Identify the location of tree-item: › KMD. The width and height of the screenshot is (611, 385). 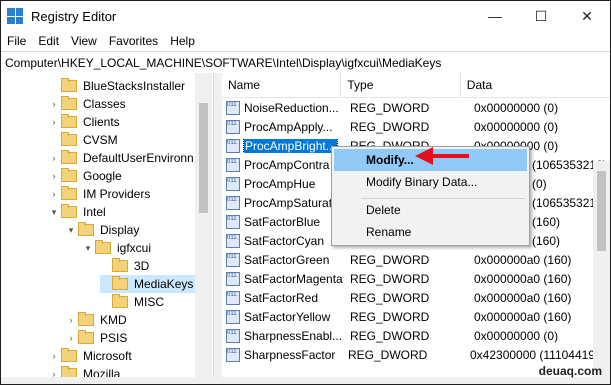
(96, 320).